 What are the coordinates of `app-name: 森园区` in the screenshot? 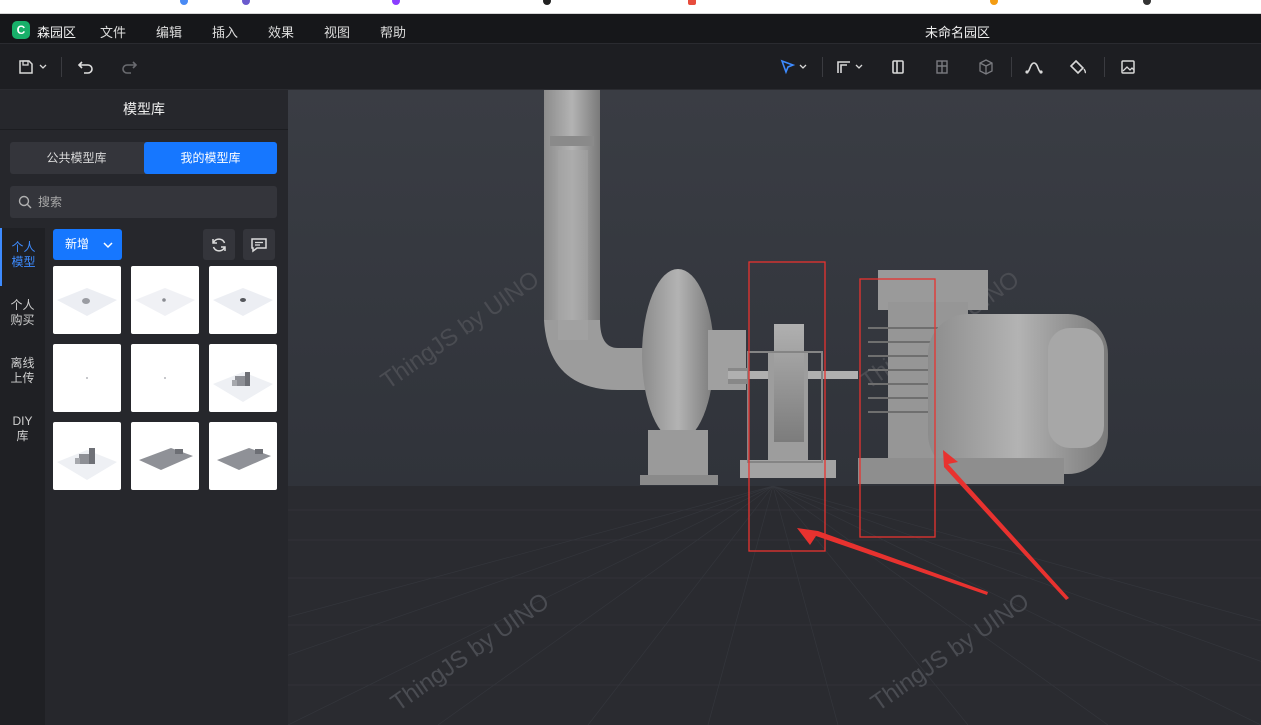 It's located at (57, 32).